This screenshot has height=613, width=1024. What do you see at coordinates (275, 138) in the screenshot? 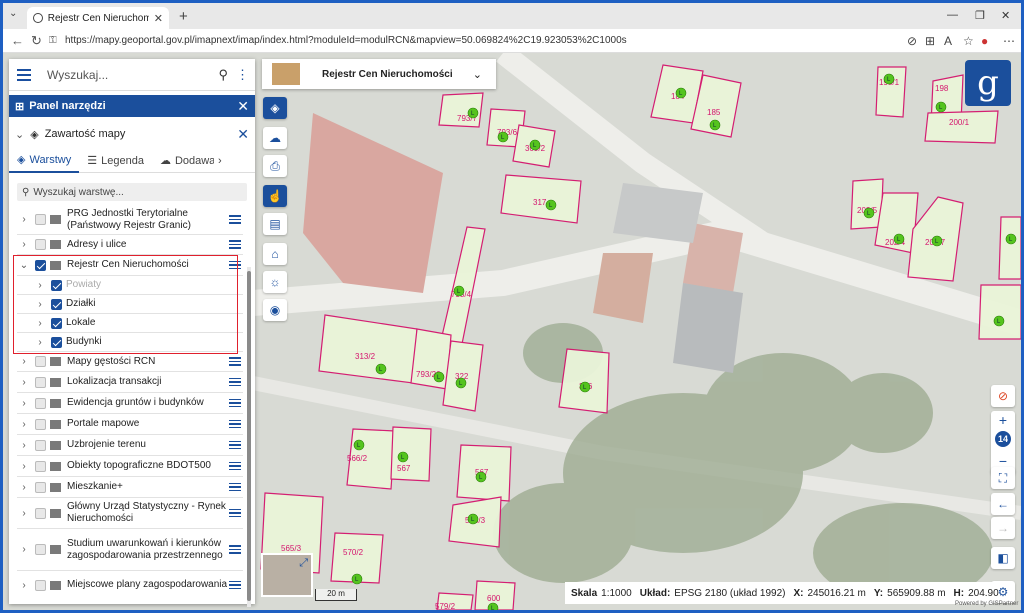
I see `cloud-button: ☁` at bounding box center [275, 138].